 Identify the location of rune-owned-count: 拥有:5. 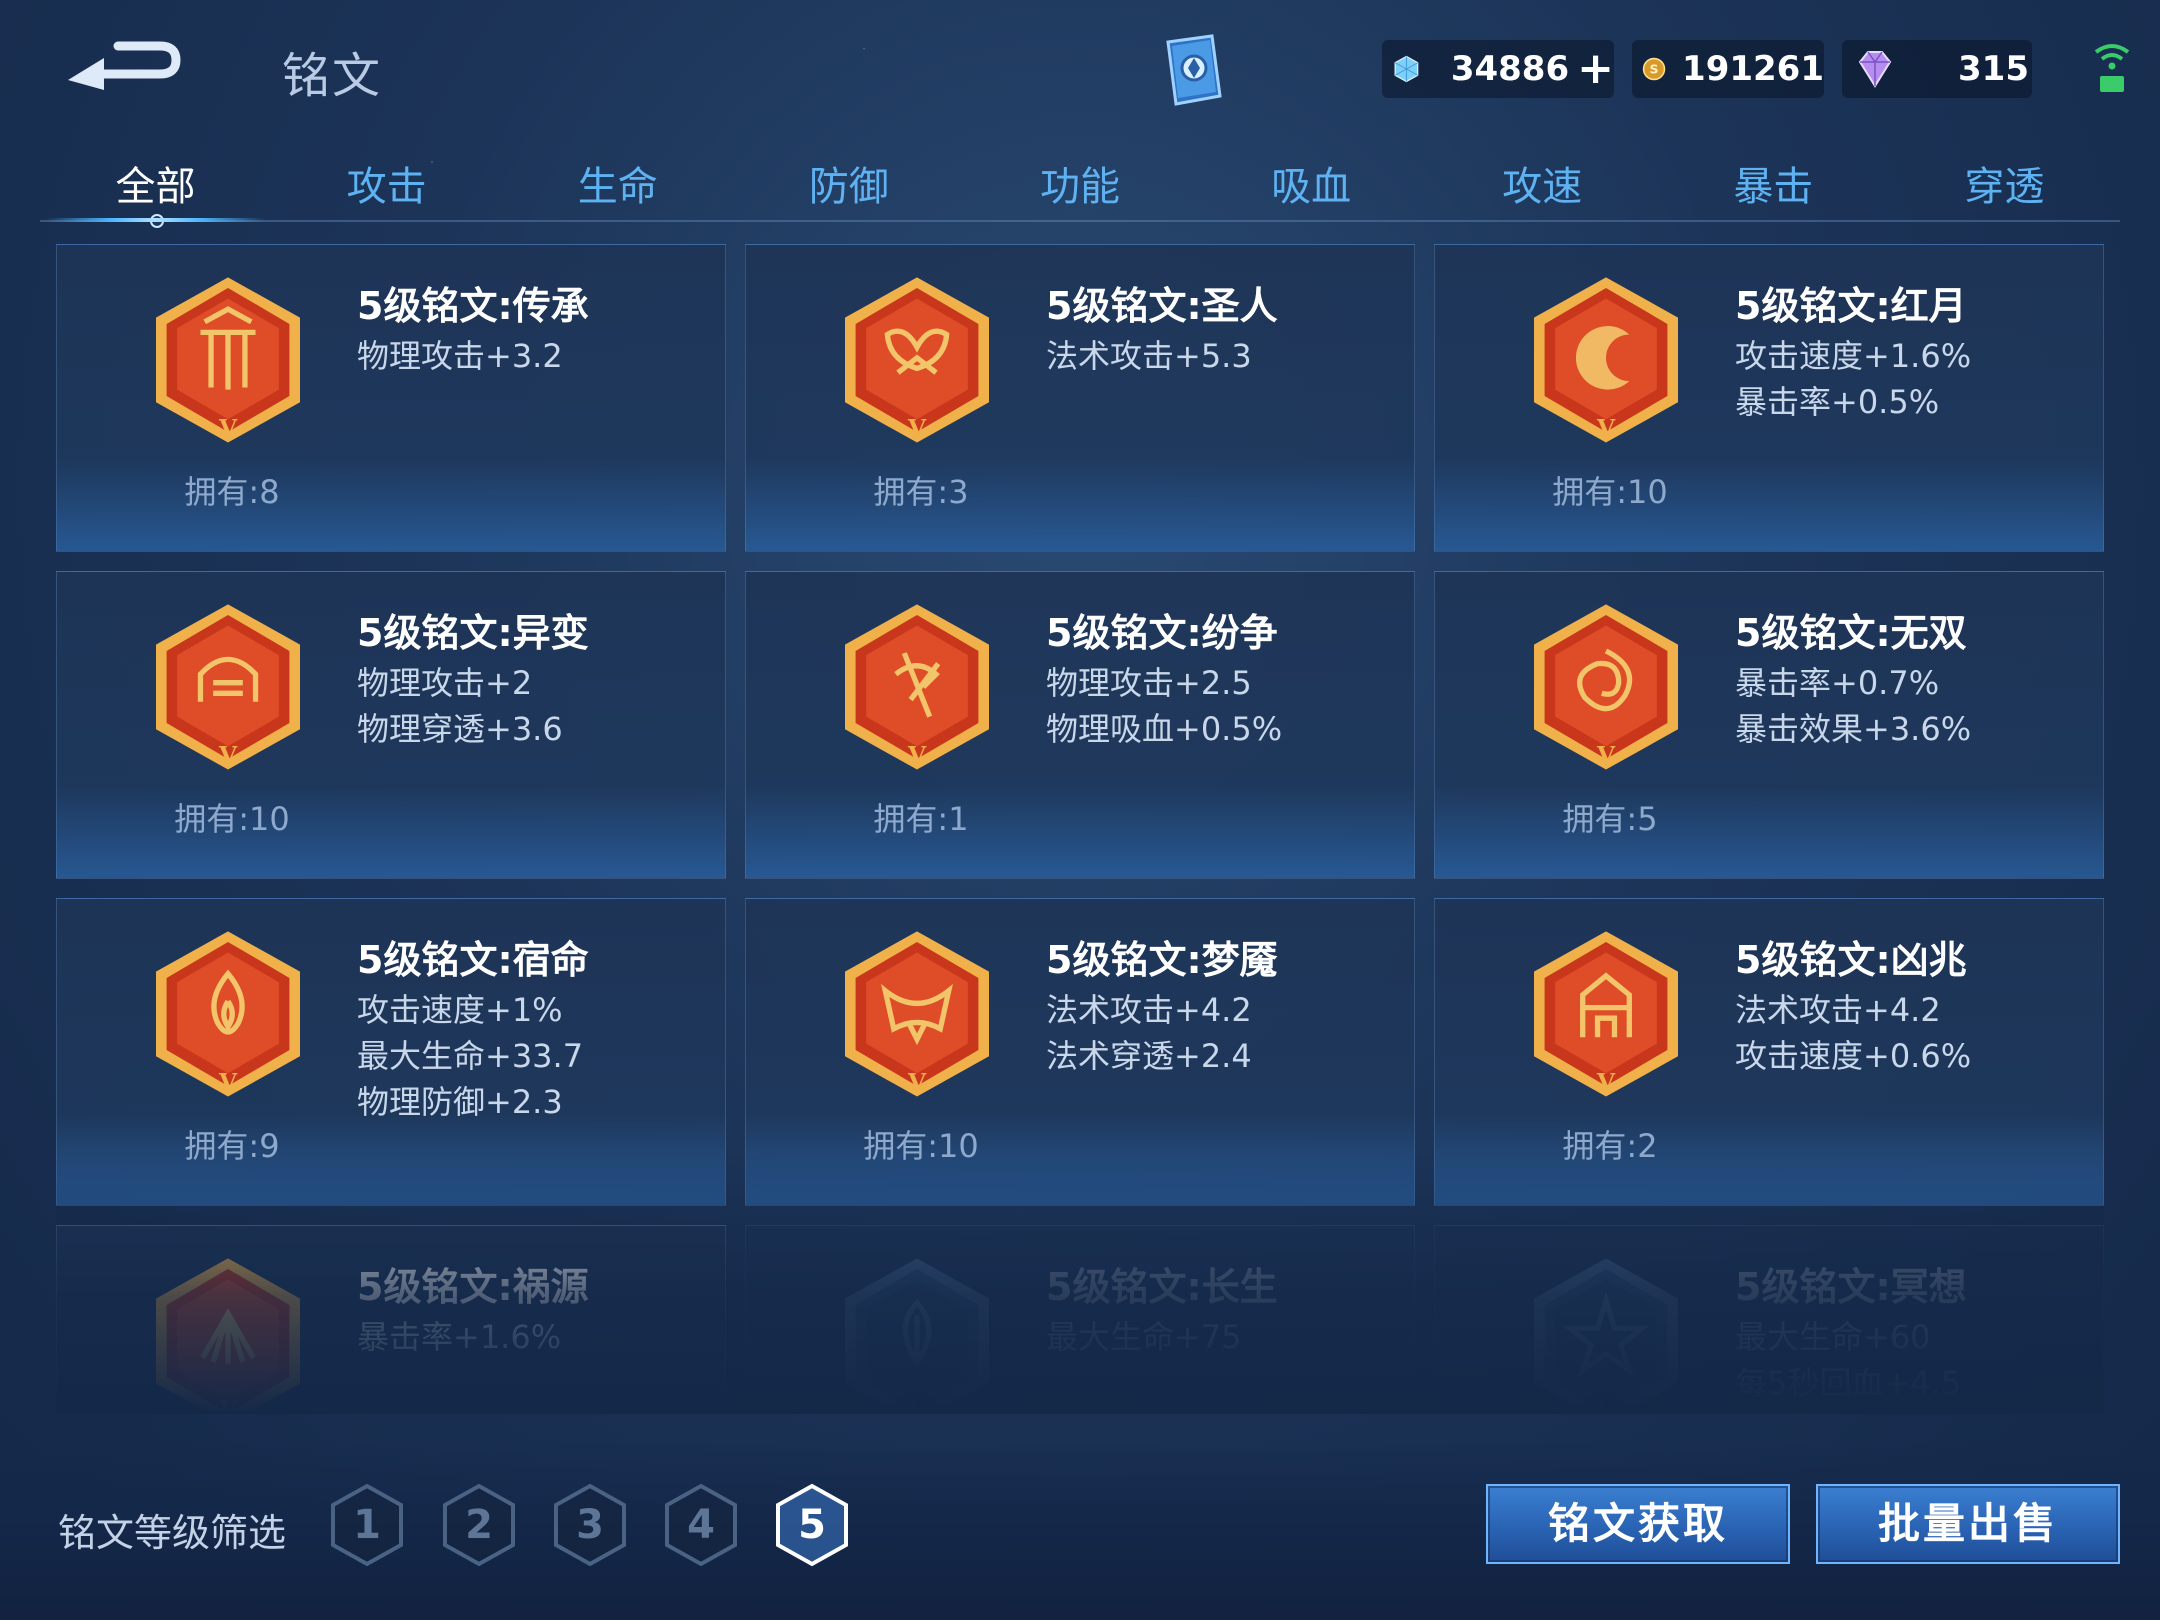
(1610, 819).